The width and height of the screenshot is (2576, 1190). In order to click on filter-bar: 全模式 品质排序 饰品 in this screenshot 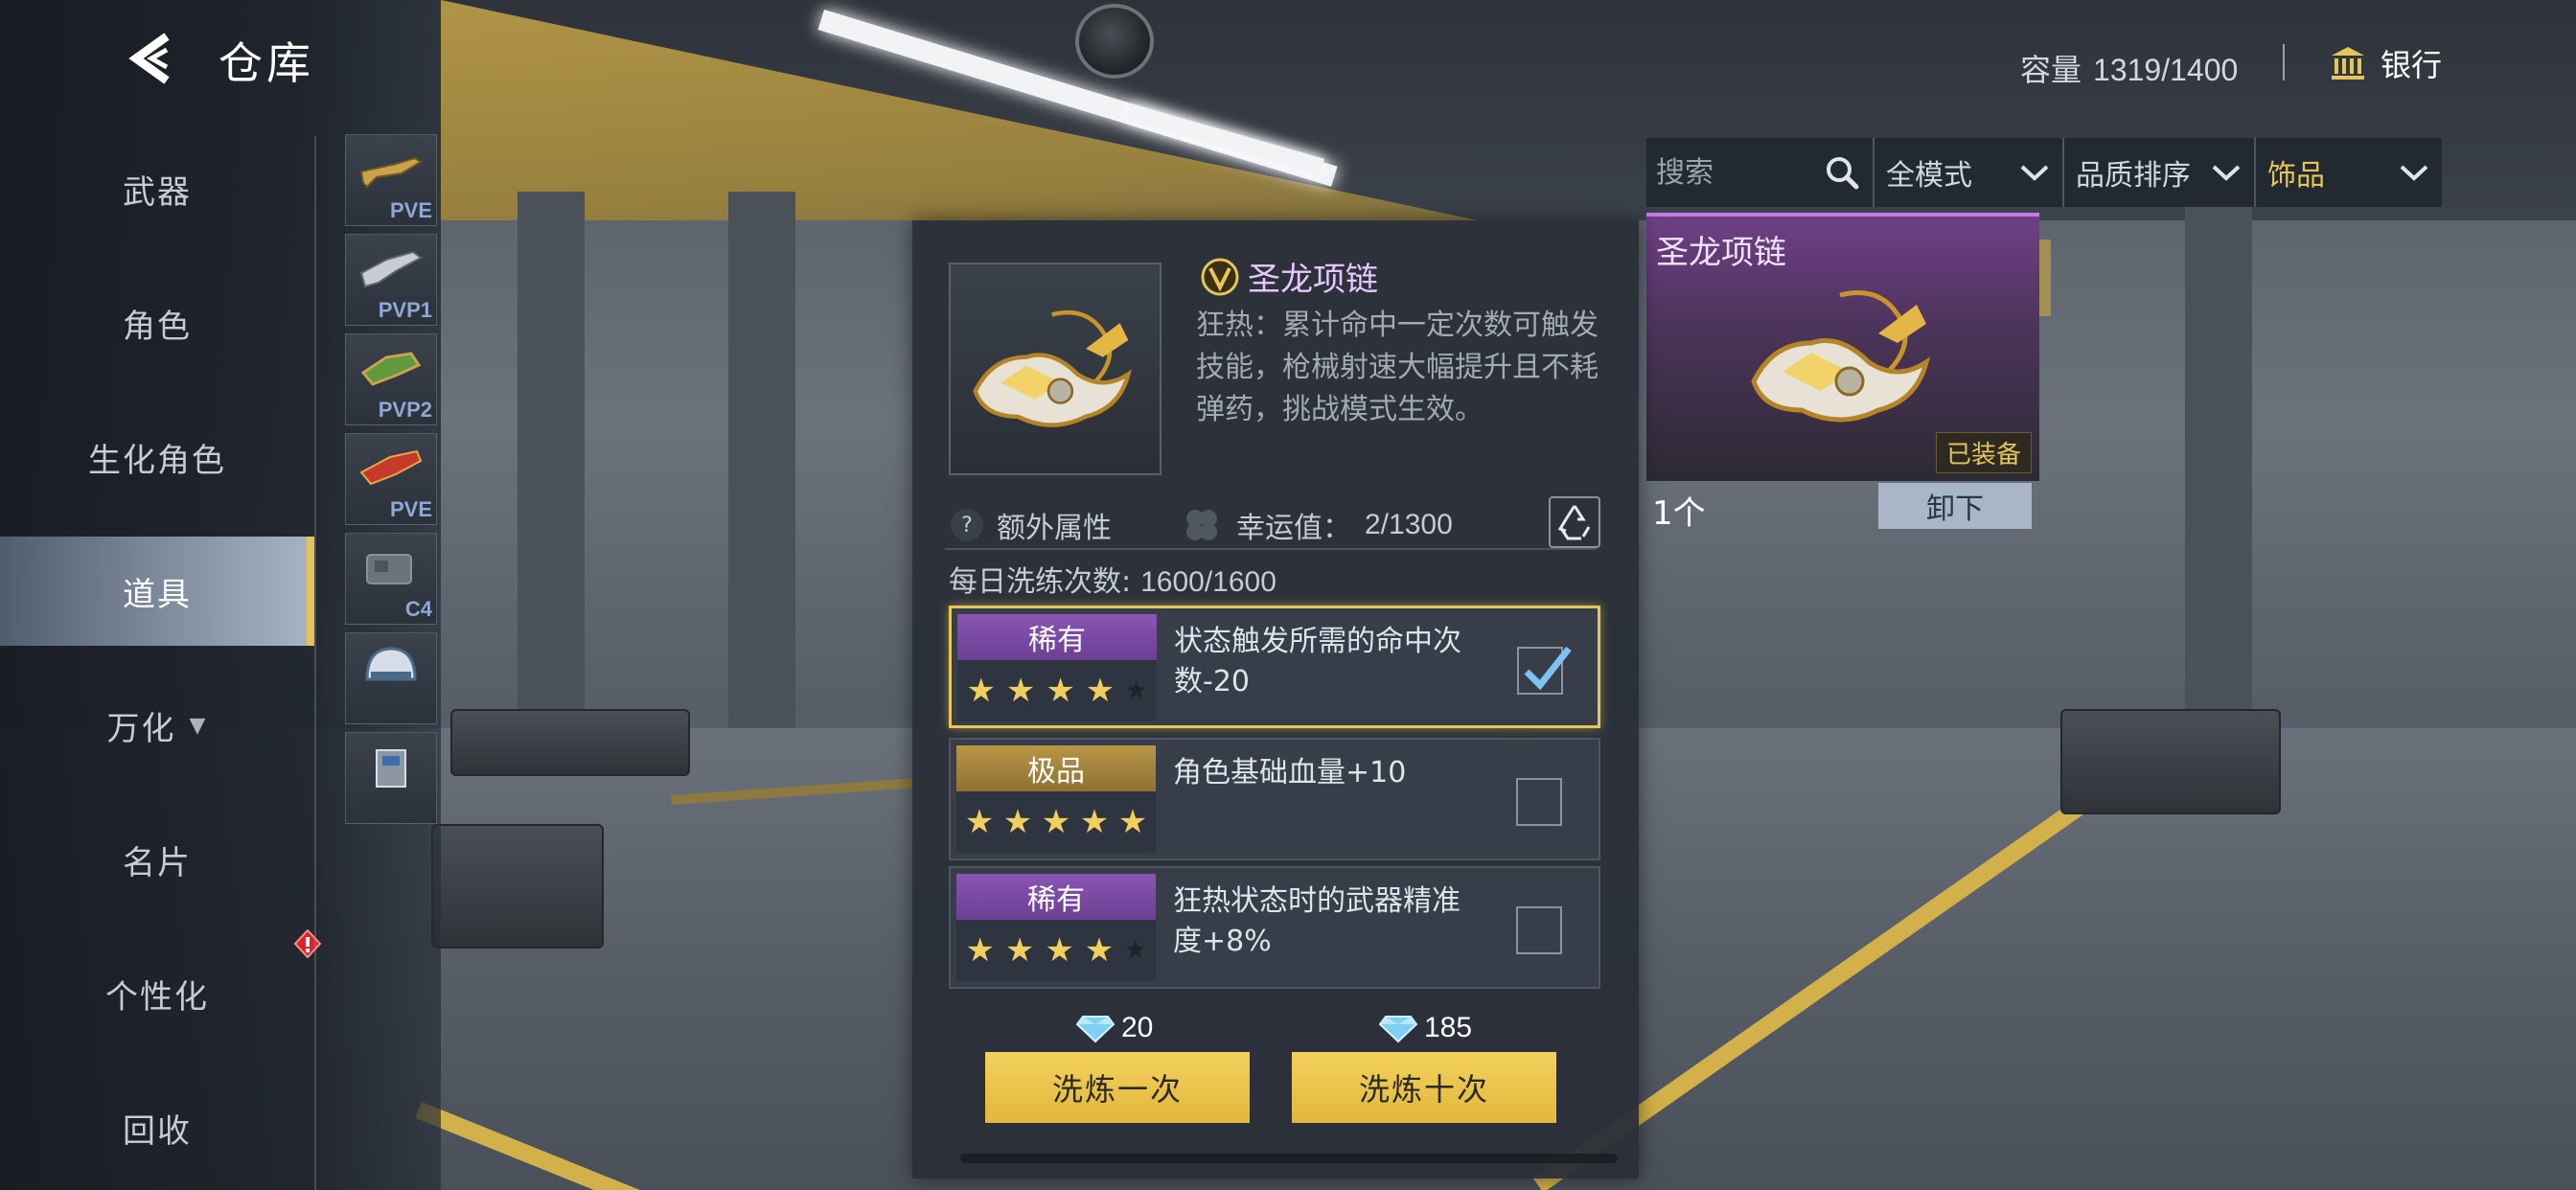, I will do `click(2044, 172)`.